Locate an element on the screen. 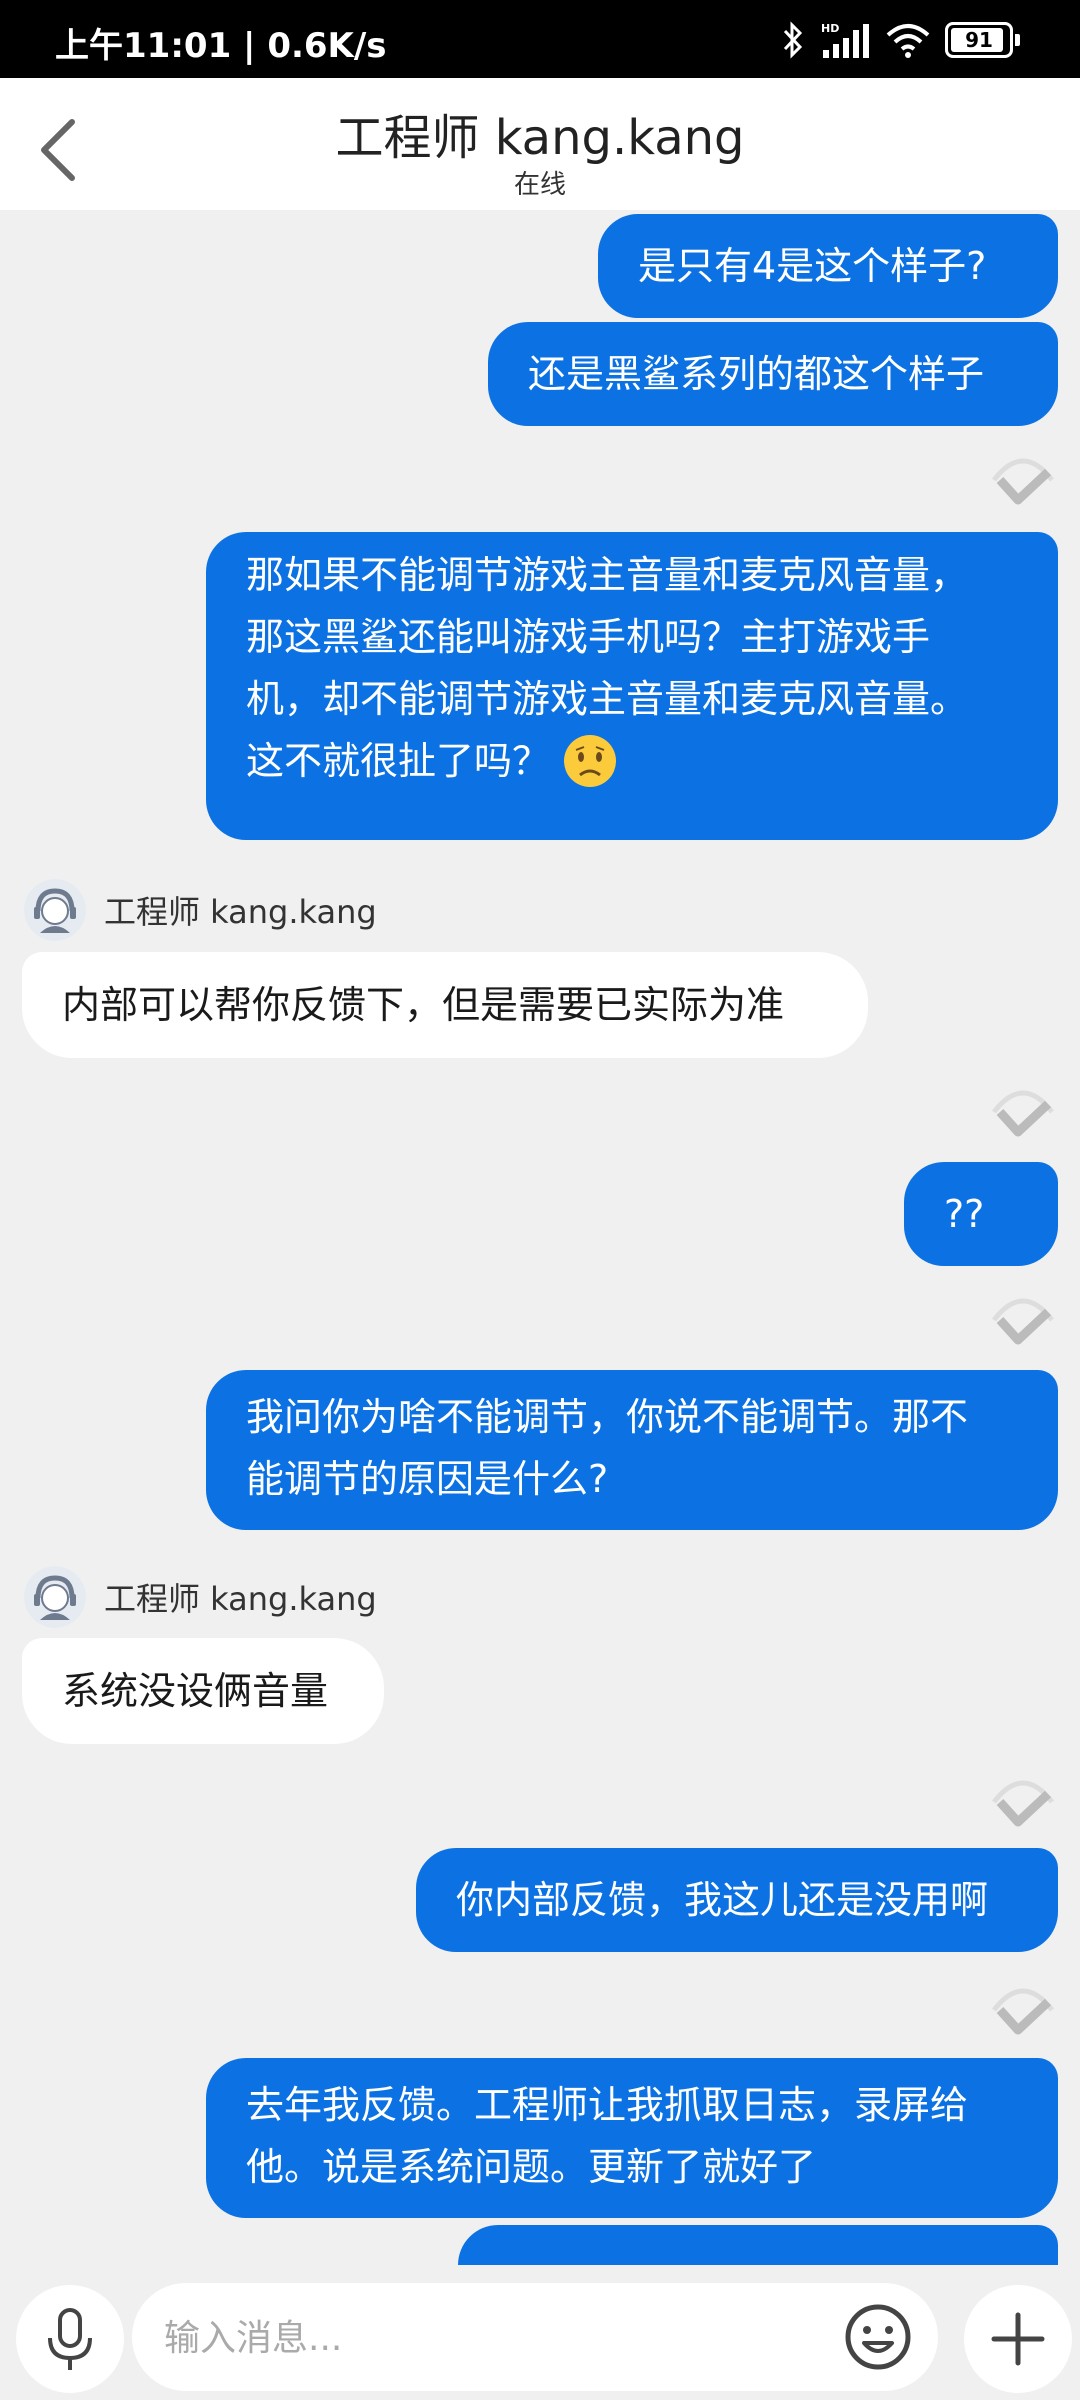 Image resolution: width=1080 pixels, height=2400 pixels. sad-face-emoji-icon is located at coordinates (590, 761).